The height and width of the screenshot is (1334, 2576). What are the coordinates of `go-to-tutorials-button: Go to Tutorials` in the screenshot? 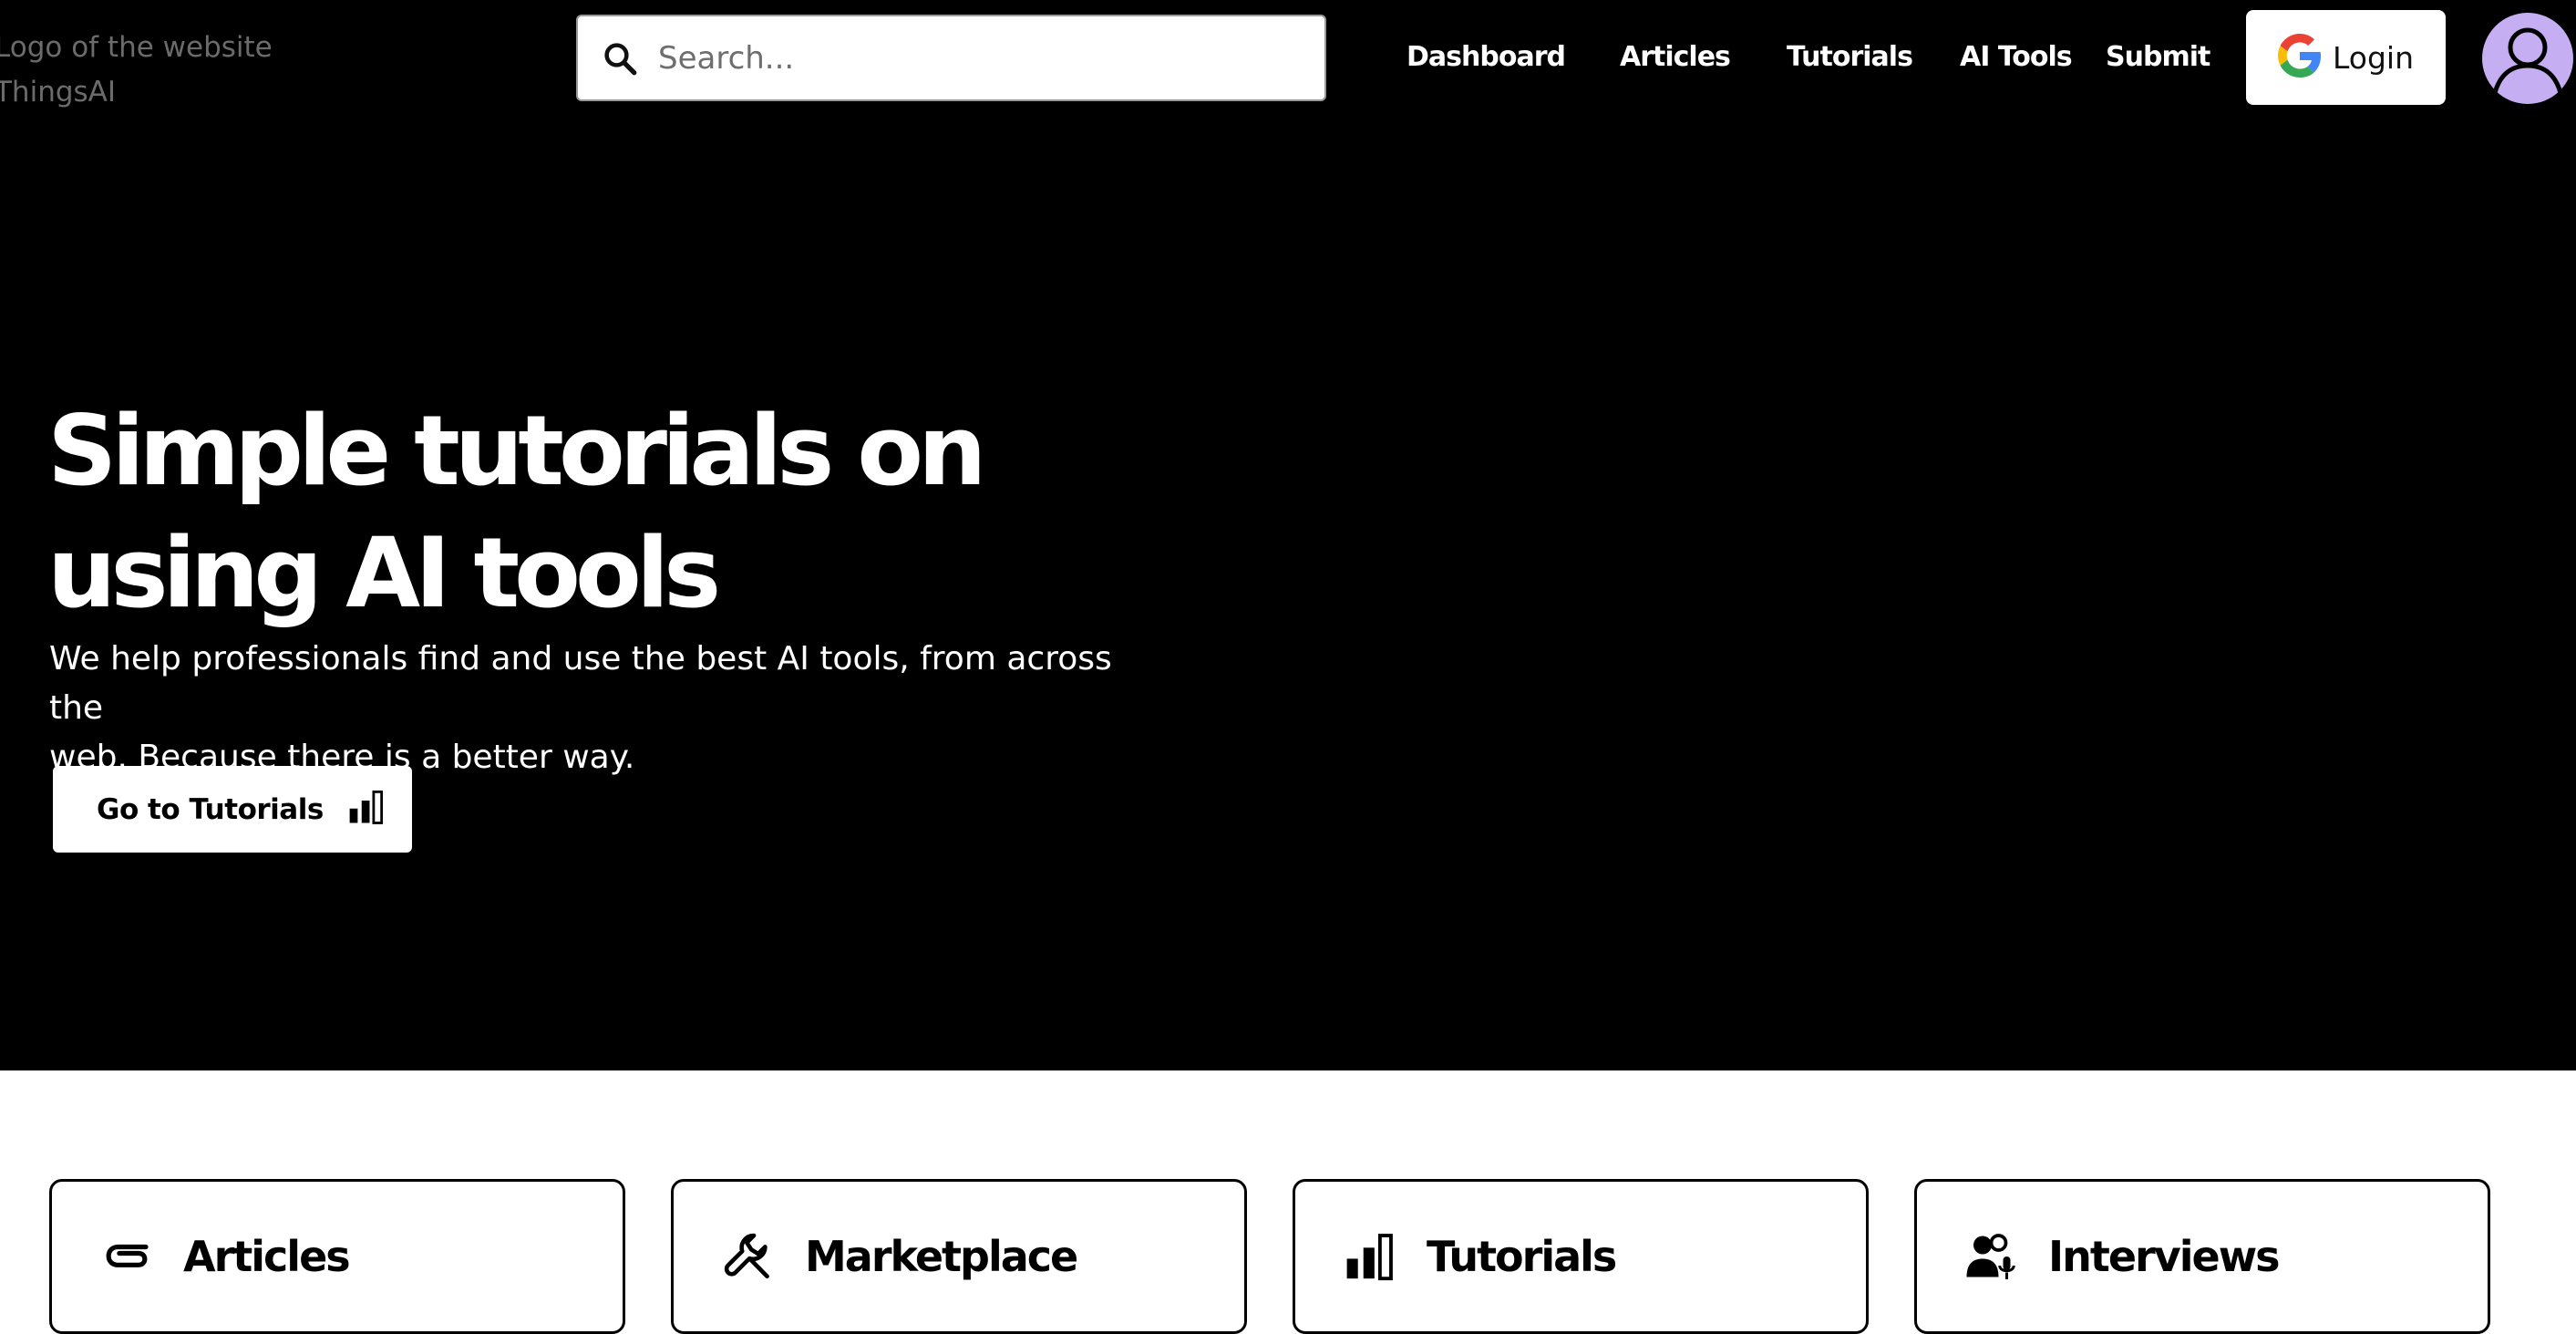 It's located at (232, 809).